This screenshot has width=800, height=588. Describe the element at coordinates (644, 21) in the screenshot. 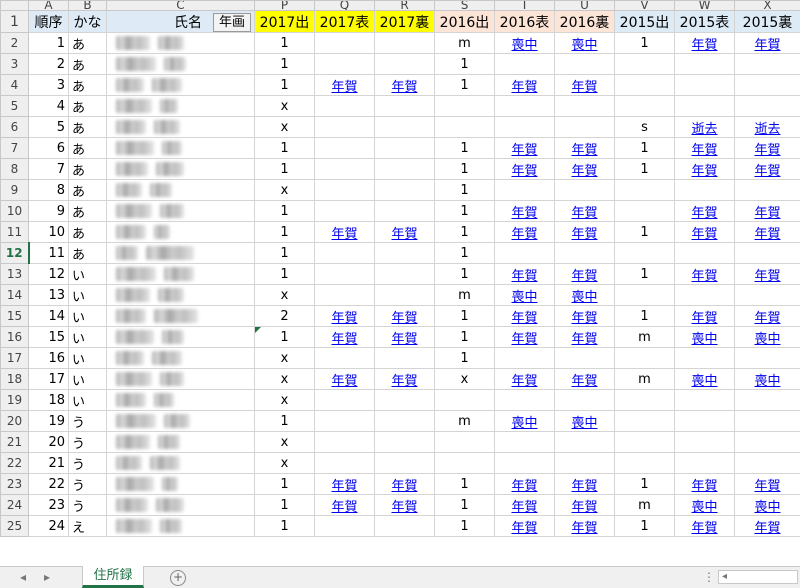

I see `header-cell-2015-out: 2015出` at that location.